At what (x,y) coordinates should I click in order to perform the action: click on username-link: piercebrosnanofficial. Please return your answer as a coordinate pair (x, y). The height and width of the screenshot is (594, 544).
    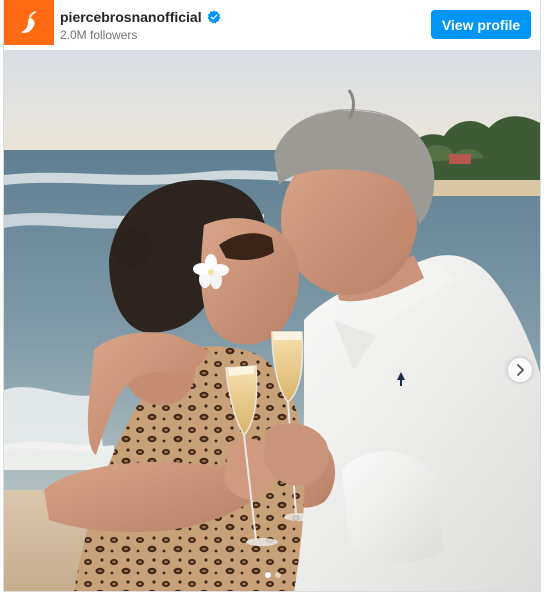
    Looking at the image, I should click on (131, 17).